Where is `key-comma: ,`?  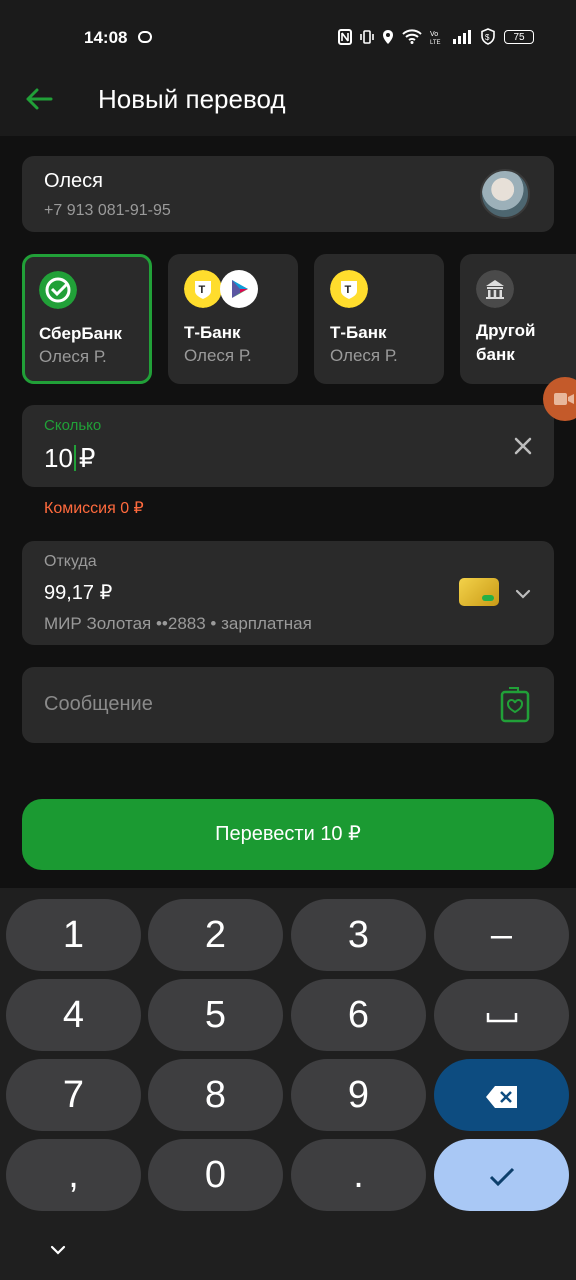 key-comma: , is located at coordinates (73, 1175).